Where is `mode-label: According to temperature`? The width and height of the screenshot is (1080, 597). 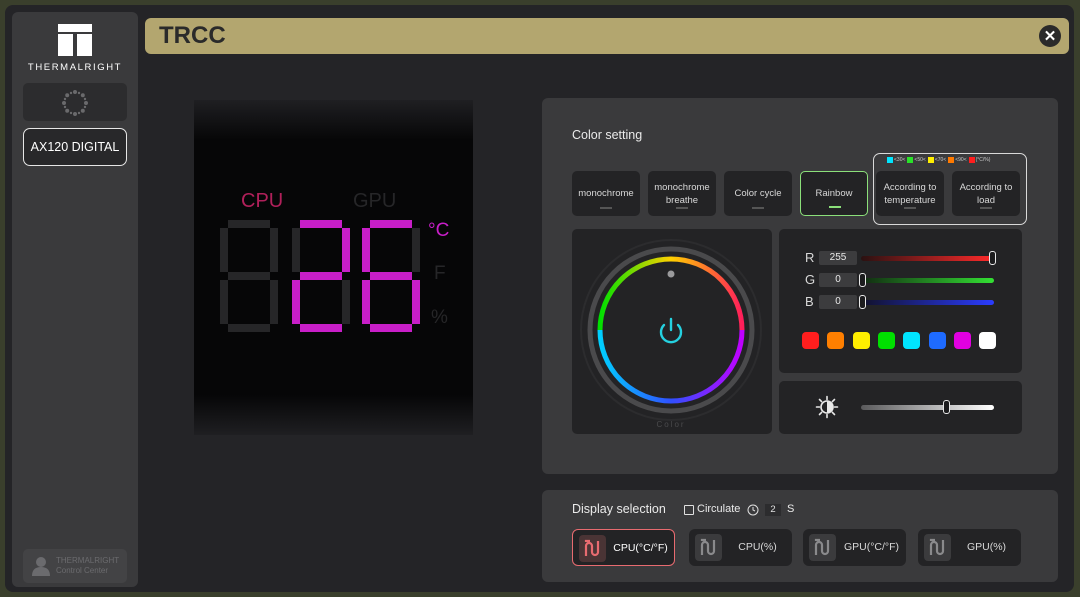 mode-label: According to temperature is located at coordinates (910, 193).